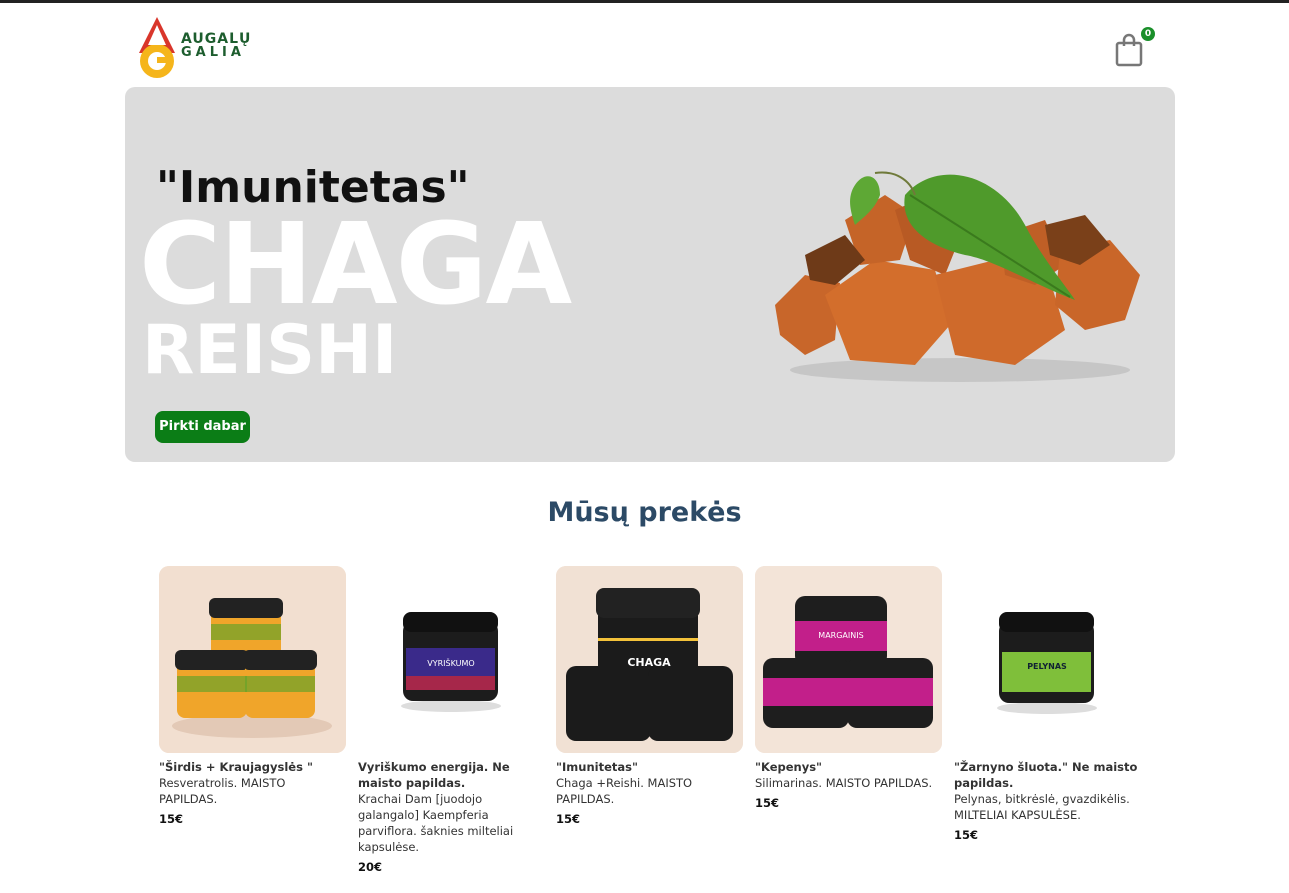  I want to click on jar-stack-image: MARGAINIS, so click(848, 659).